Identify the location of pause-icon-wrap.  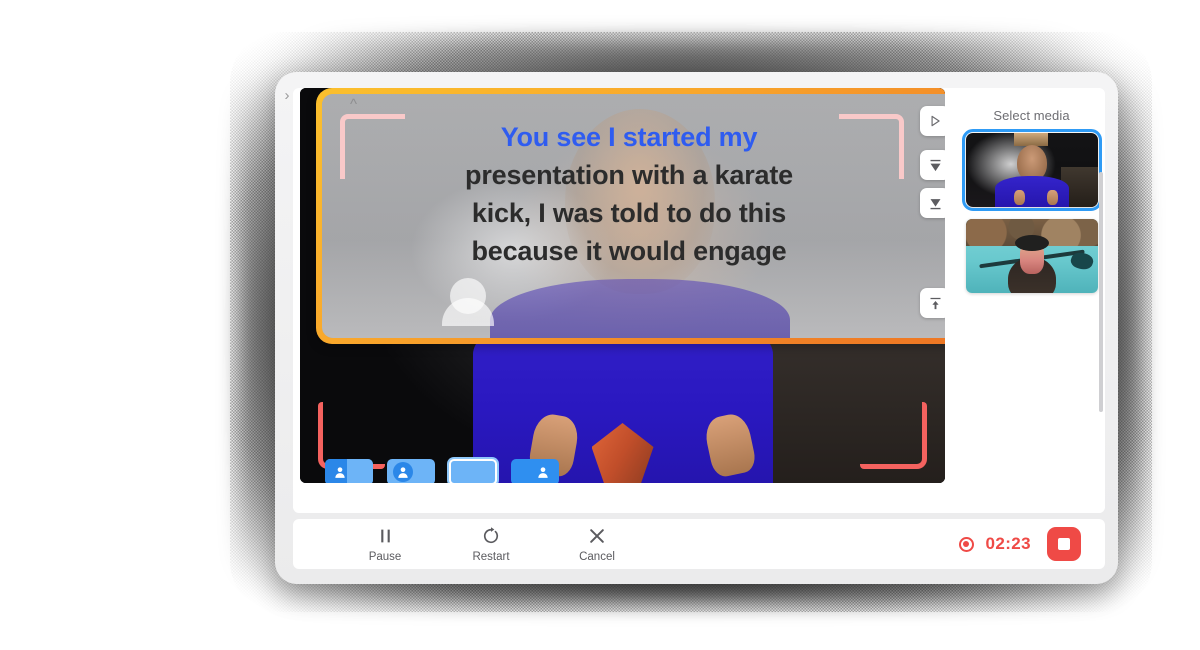
(385, 536).